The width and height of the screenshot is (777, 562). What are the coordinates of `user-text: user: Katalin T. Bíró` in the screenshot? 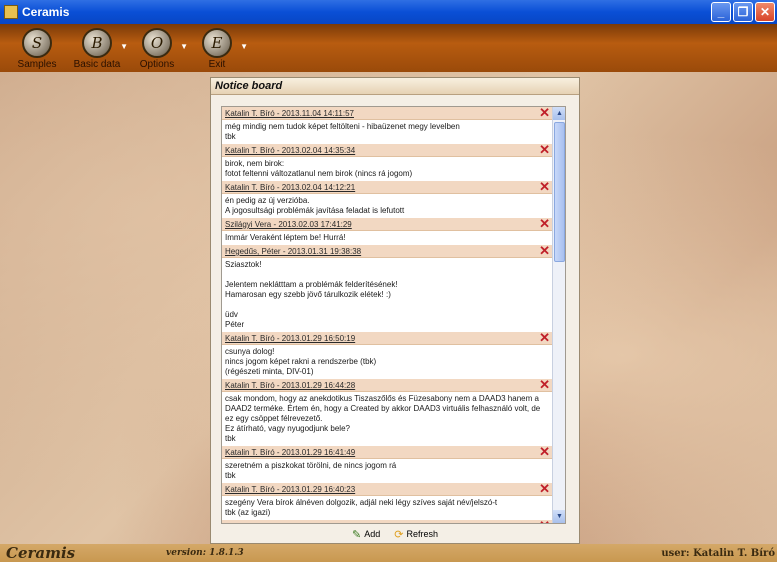 It's located at (718, 553).